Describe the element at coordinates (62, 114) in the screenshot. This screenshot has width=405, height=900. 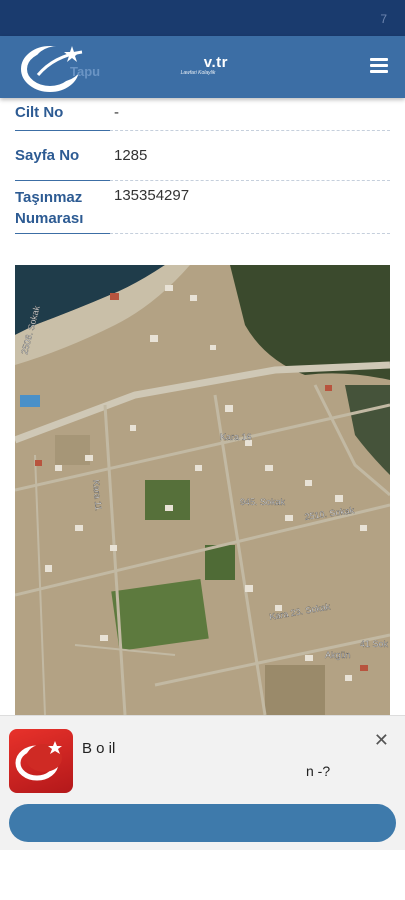
I see `field-label: Cilt No` at that location.